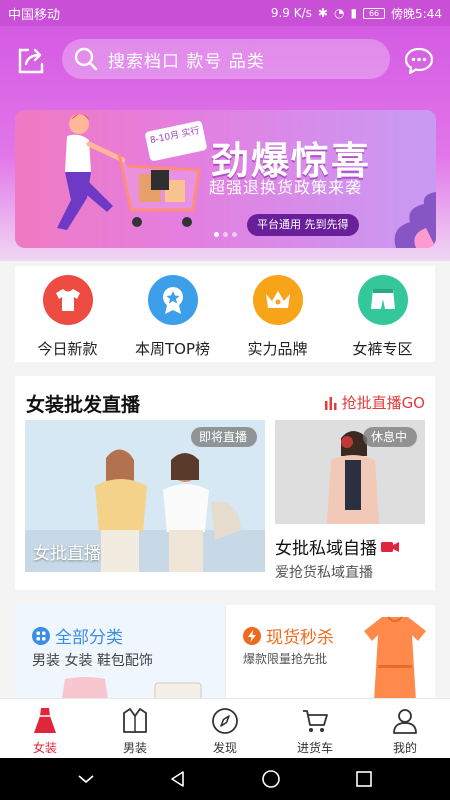 The height and width of the screenshot is (800, 450). I want to click on wifi-icon: ◔, so click(339, 13).